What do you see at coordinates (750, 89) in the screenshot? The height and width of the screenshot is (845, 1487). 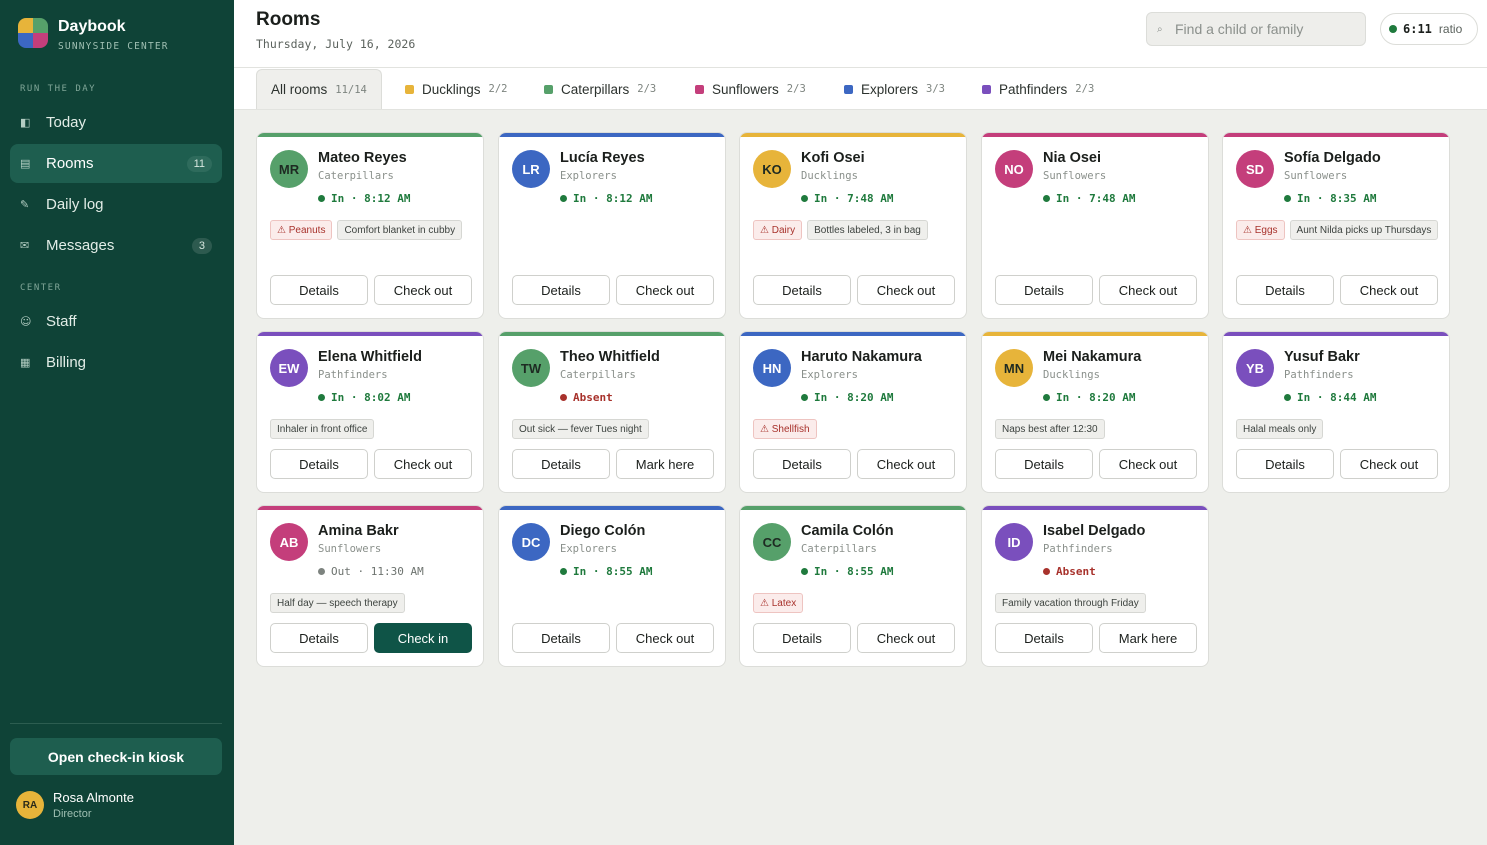 I see `tab-sunflowers: Sunflowers 2/3` at bounding box center [750, 89].